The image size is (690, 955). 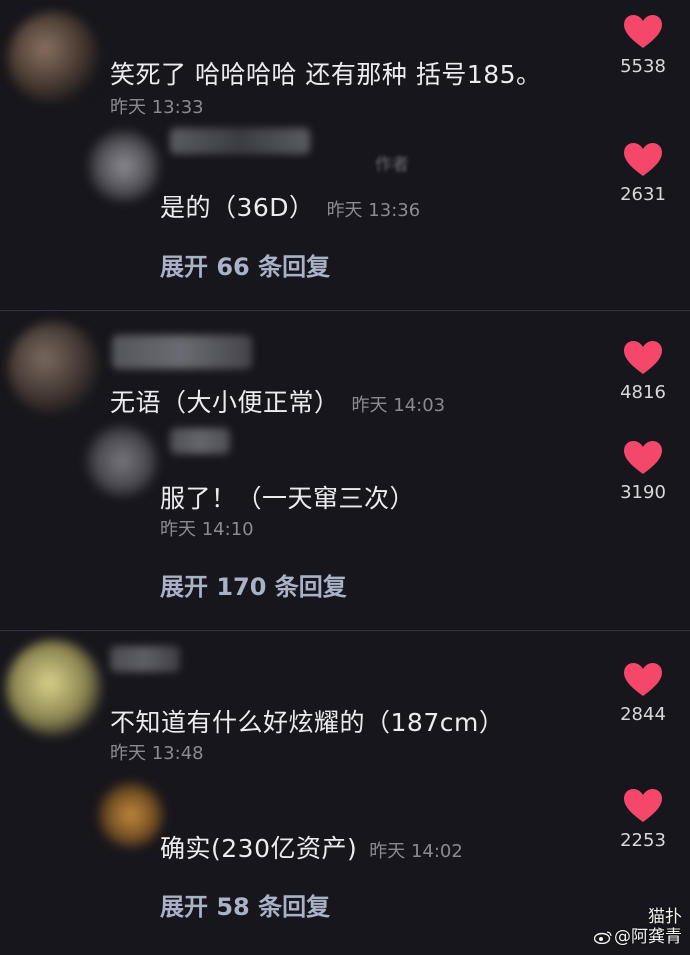 I want to click on like-count: 4816, so click(x=643, y=392).